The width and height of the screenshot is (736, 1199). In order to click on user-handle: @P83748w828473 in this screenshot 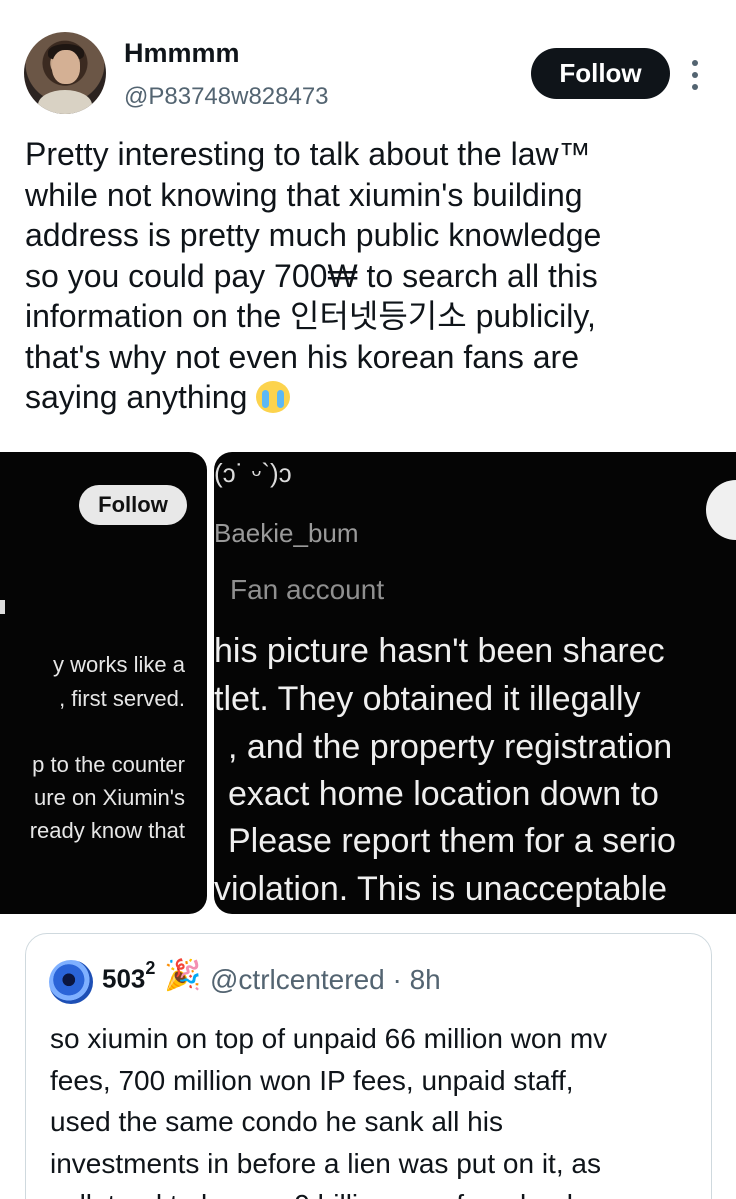, I will do `click(226, 97)`.